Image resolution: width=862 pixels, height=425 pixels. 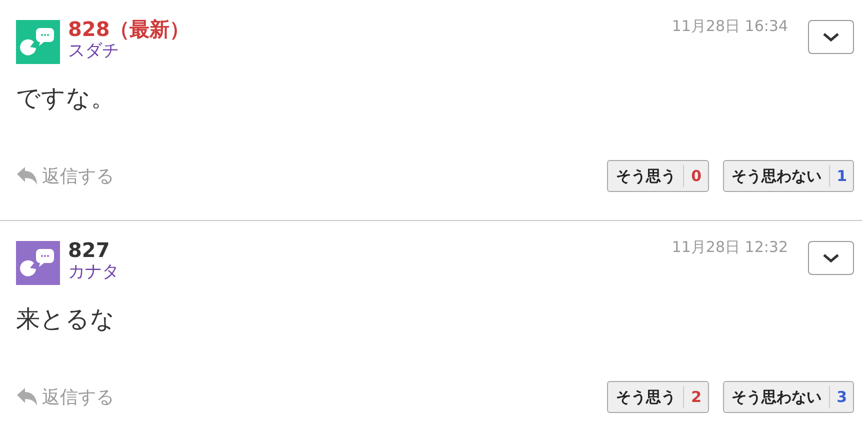 What do you see at coordinates (788, 397) in the screenshot?
I see `disagree-button: そう思わない 3` at bounding box center [788, 397].